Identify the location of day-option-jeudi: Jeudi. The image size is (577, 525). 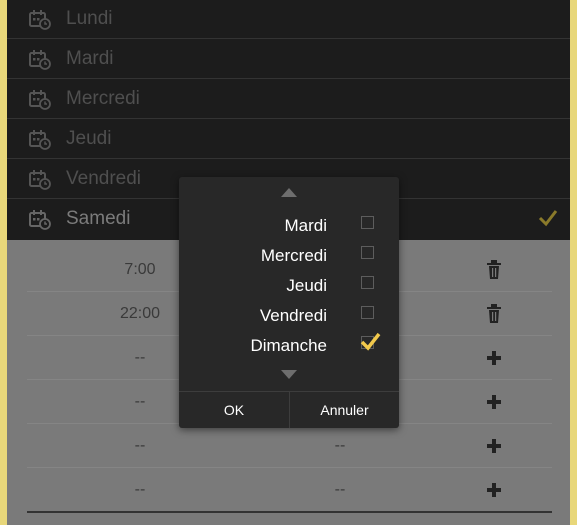
(289, 285).